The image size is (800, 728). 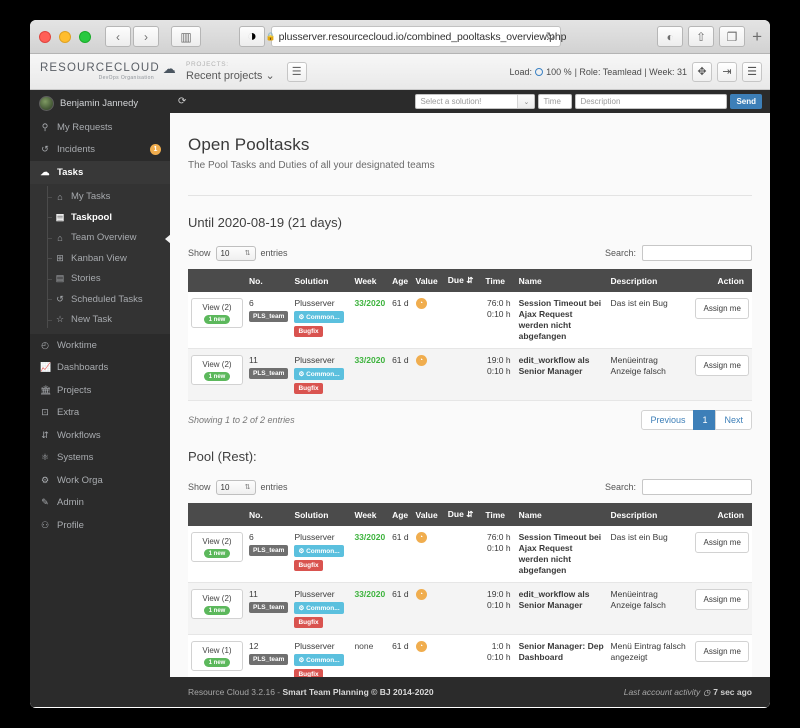 I want to click on sidebar-item-kanban-view: ⊞ Kanban View, so click(x=100, y=258).